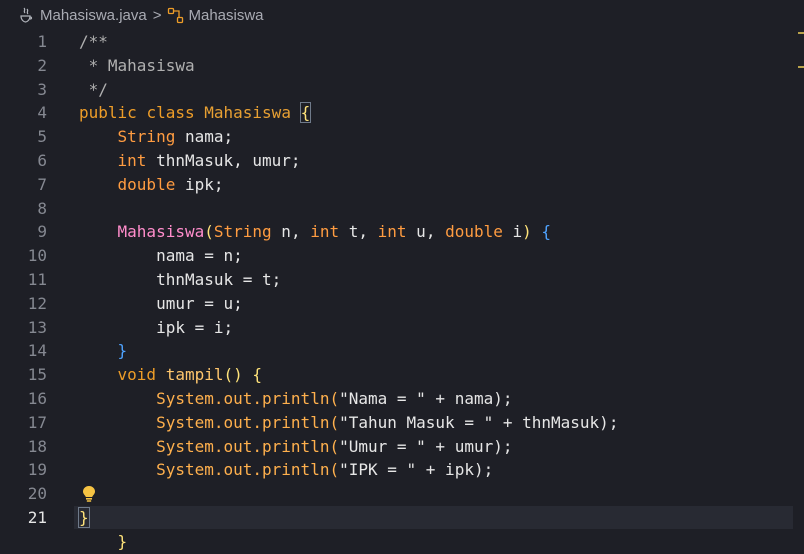 This screenshot has width=804, height=554. I want to click on code-line: 6 int thnMasuk, umur;, so click(402, 161).